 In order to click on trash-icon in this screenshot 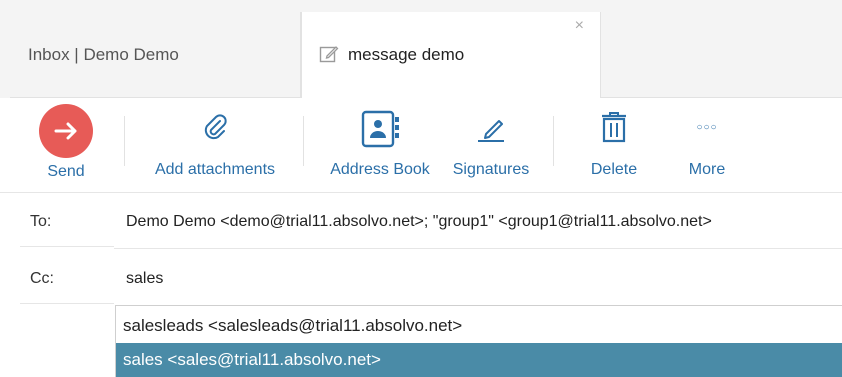, I will do `click(614, 127)`.